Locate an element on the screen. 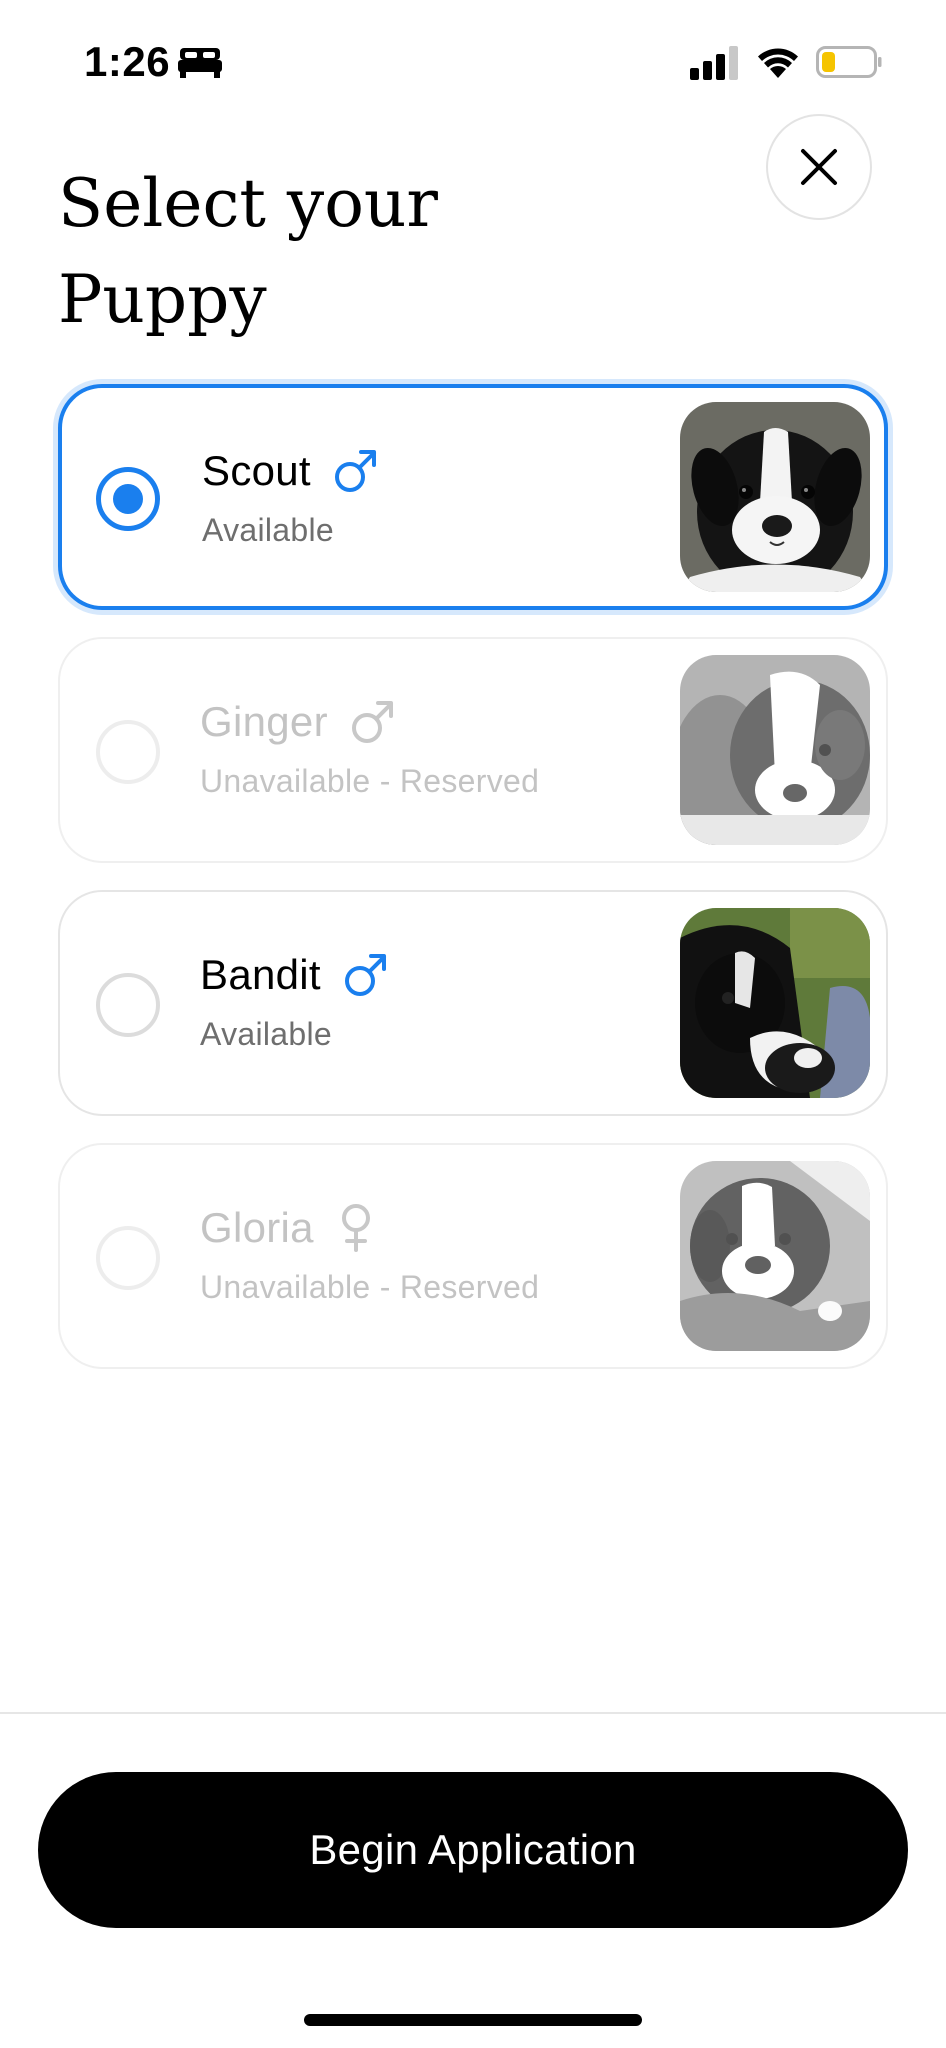 Image resolution: width=946 pixels, height=2048 pixels. footer-divider is located at coordinates (473, 1713).